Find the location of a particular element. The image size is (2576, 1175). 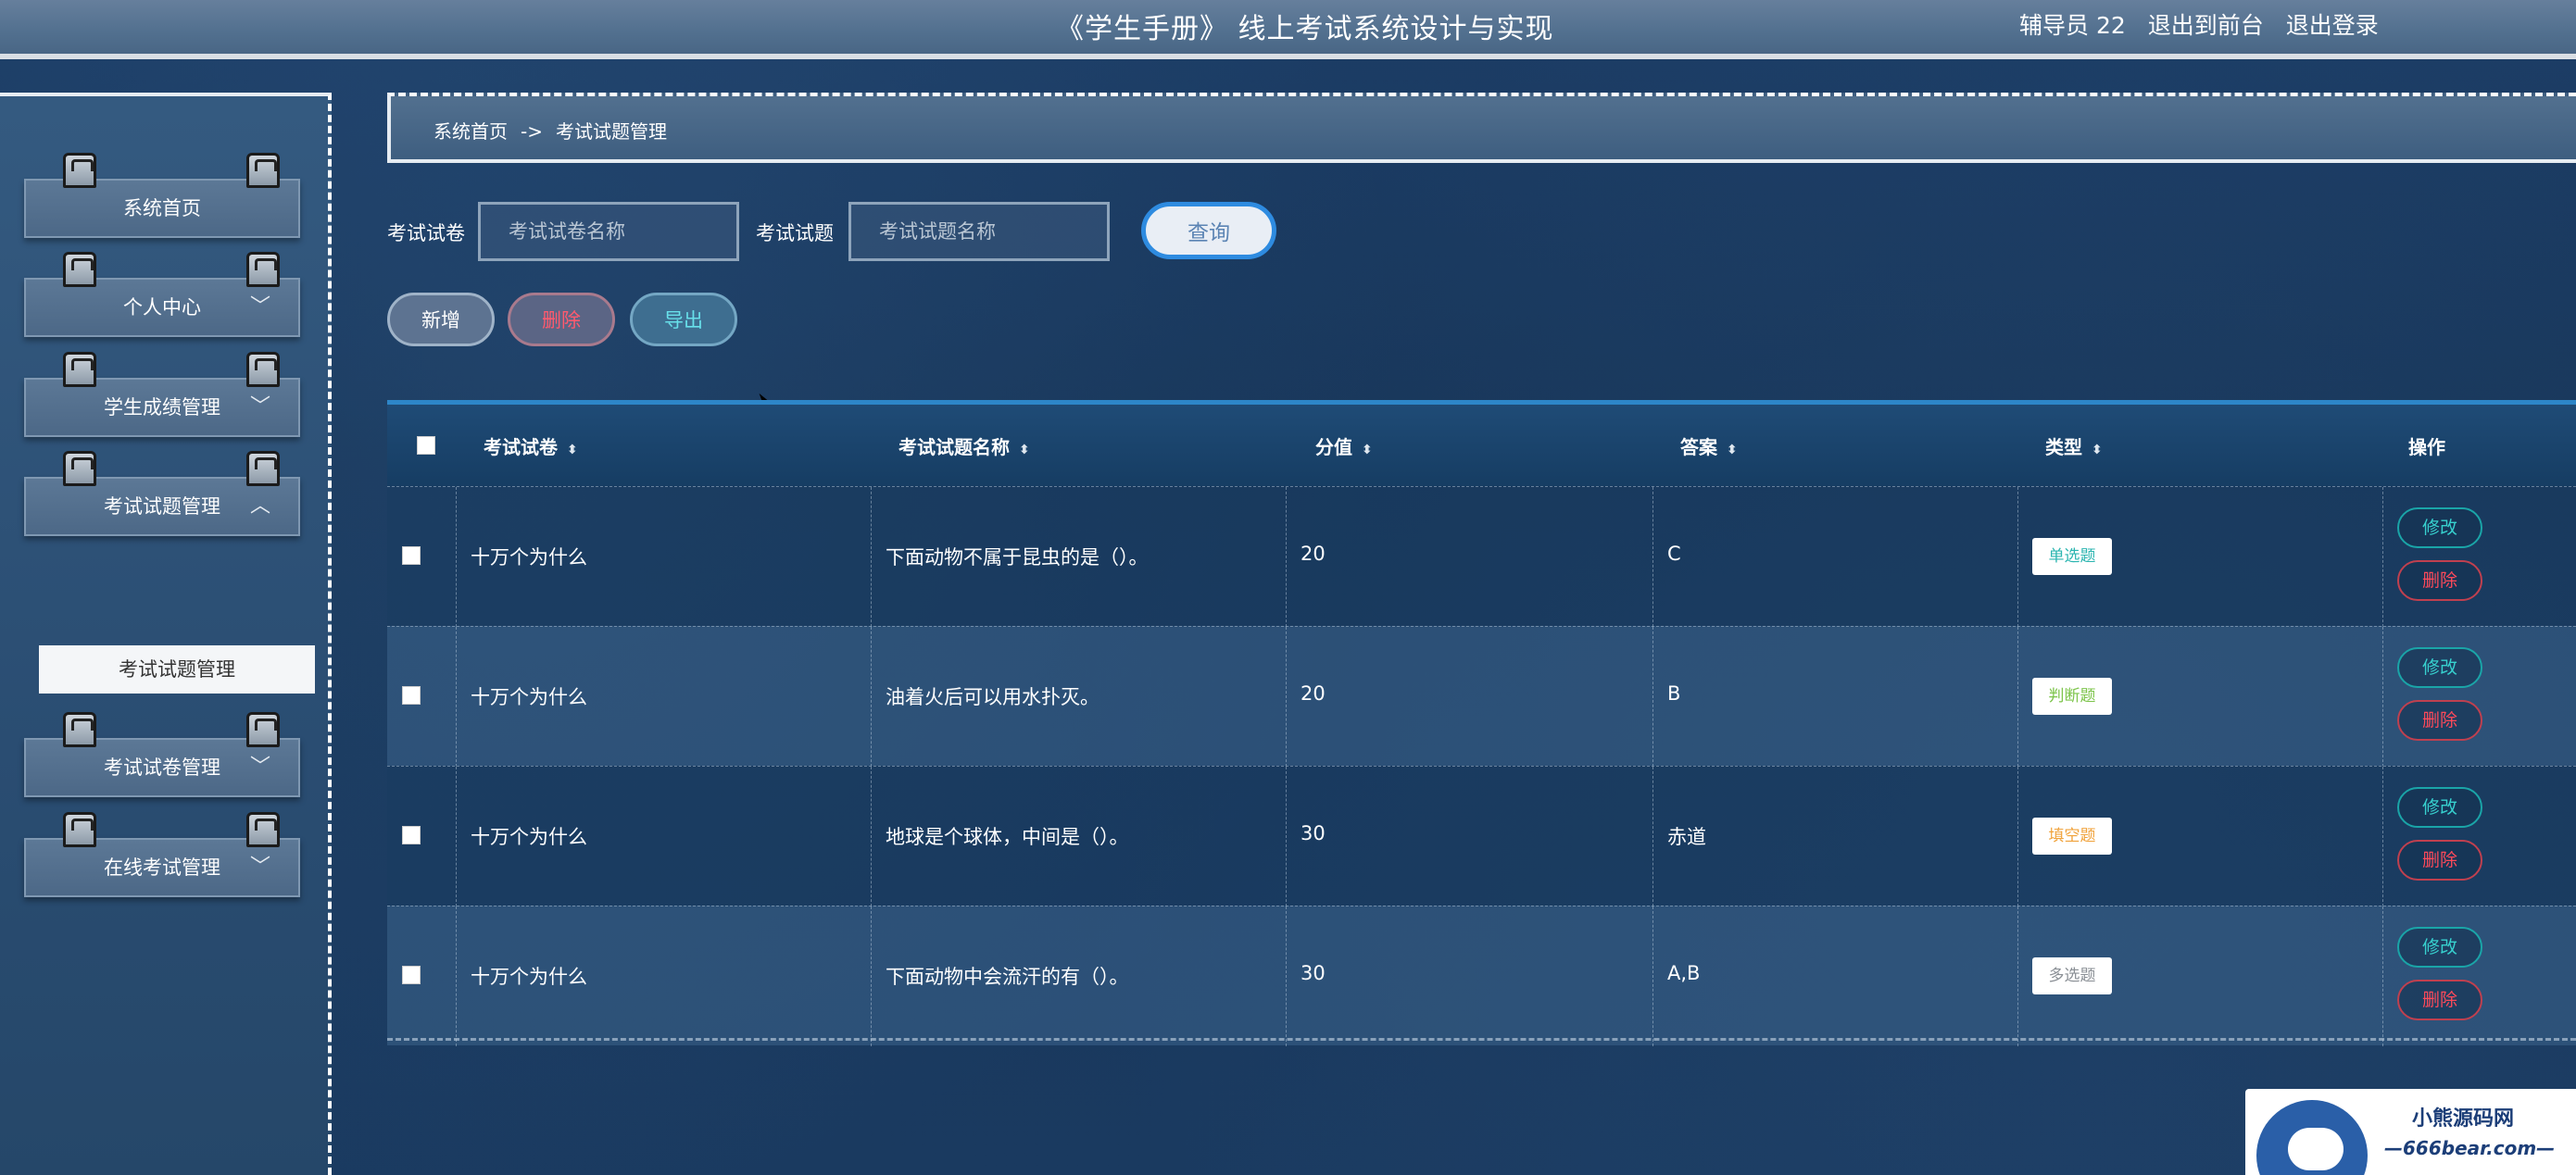

sidebar-item-personal-center: 个人中心 ﹀ is located at coordinates (162, 294).